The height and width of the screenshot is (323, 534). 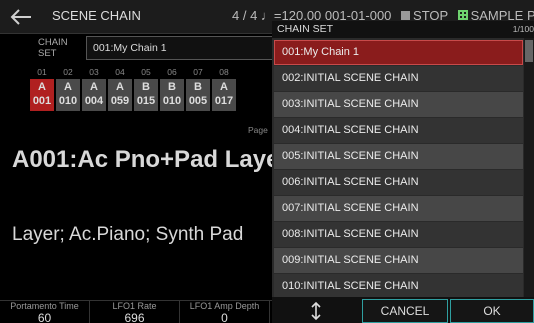 I want to click on step-number: 07, so click(x=198, y=72).